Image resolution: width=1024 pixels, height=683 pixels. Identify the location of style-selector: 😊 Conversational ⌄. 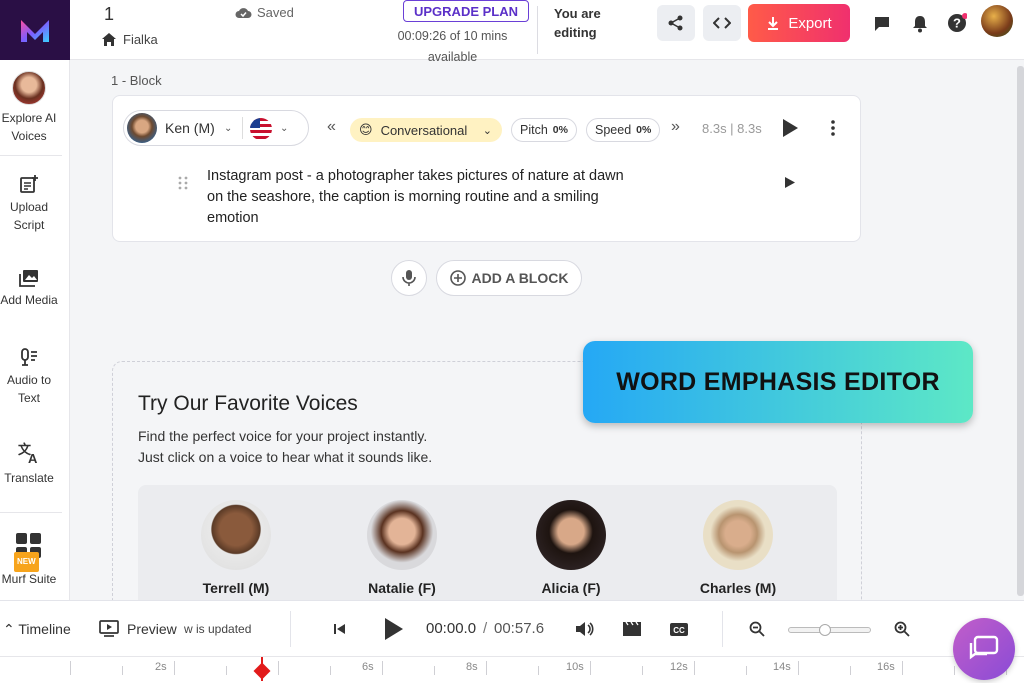
(426, 130).